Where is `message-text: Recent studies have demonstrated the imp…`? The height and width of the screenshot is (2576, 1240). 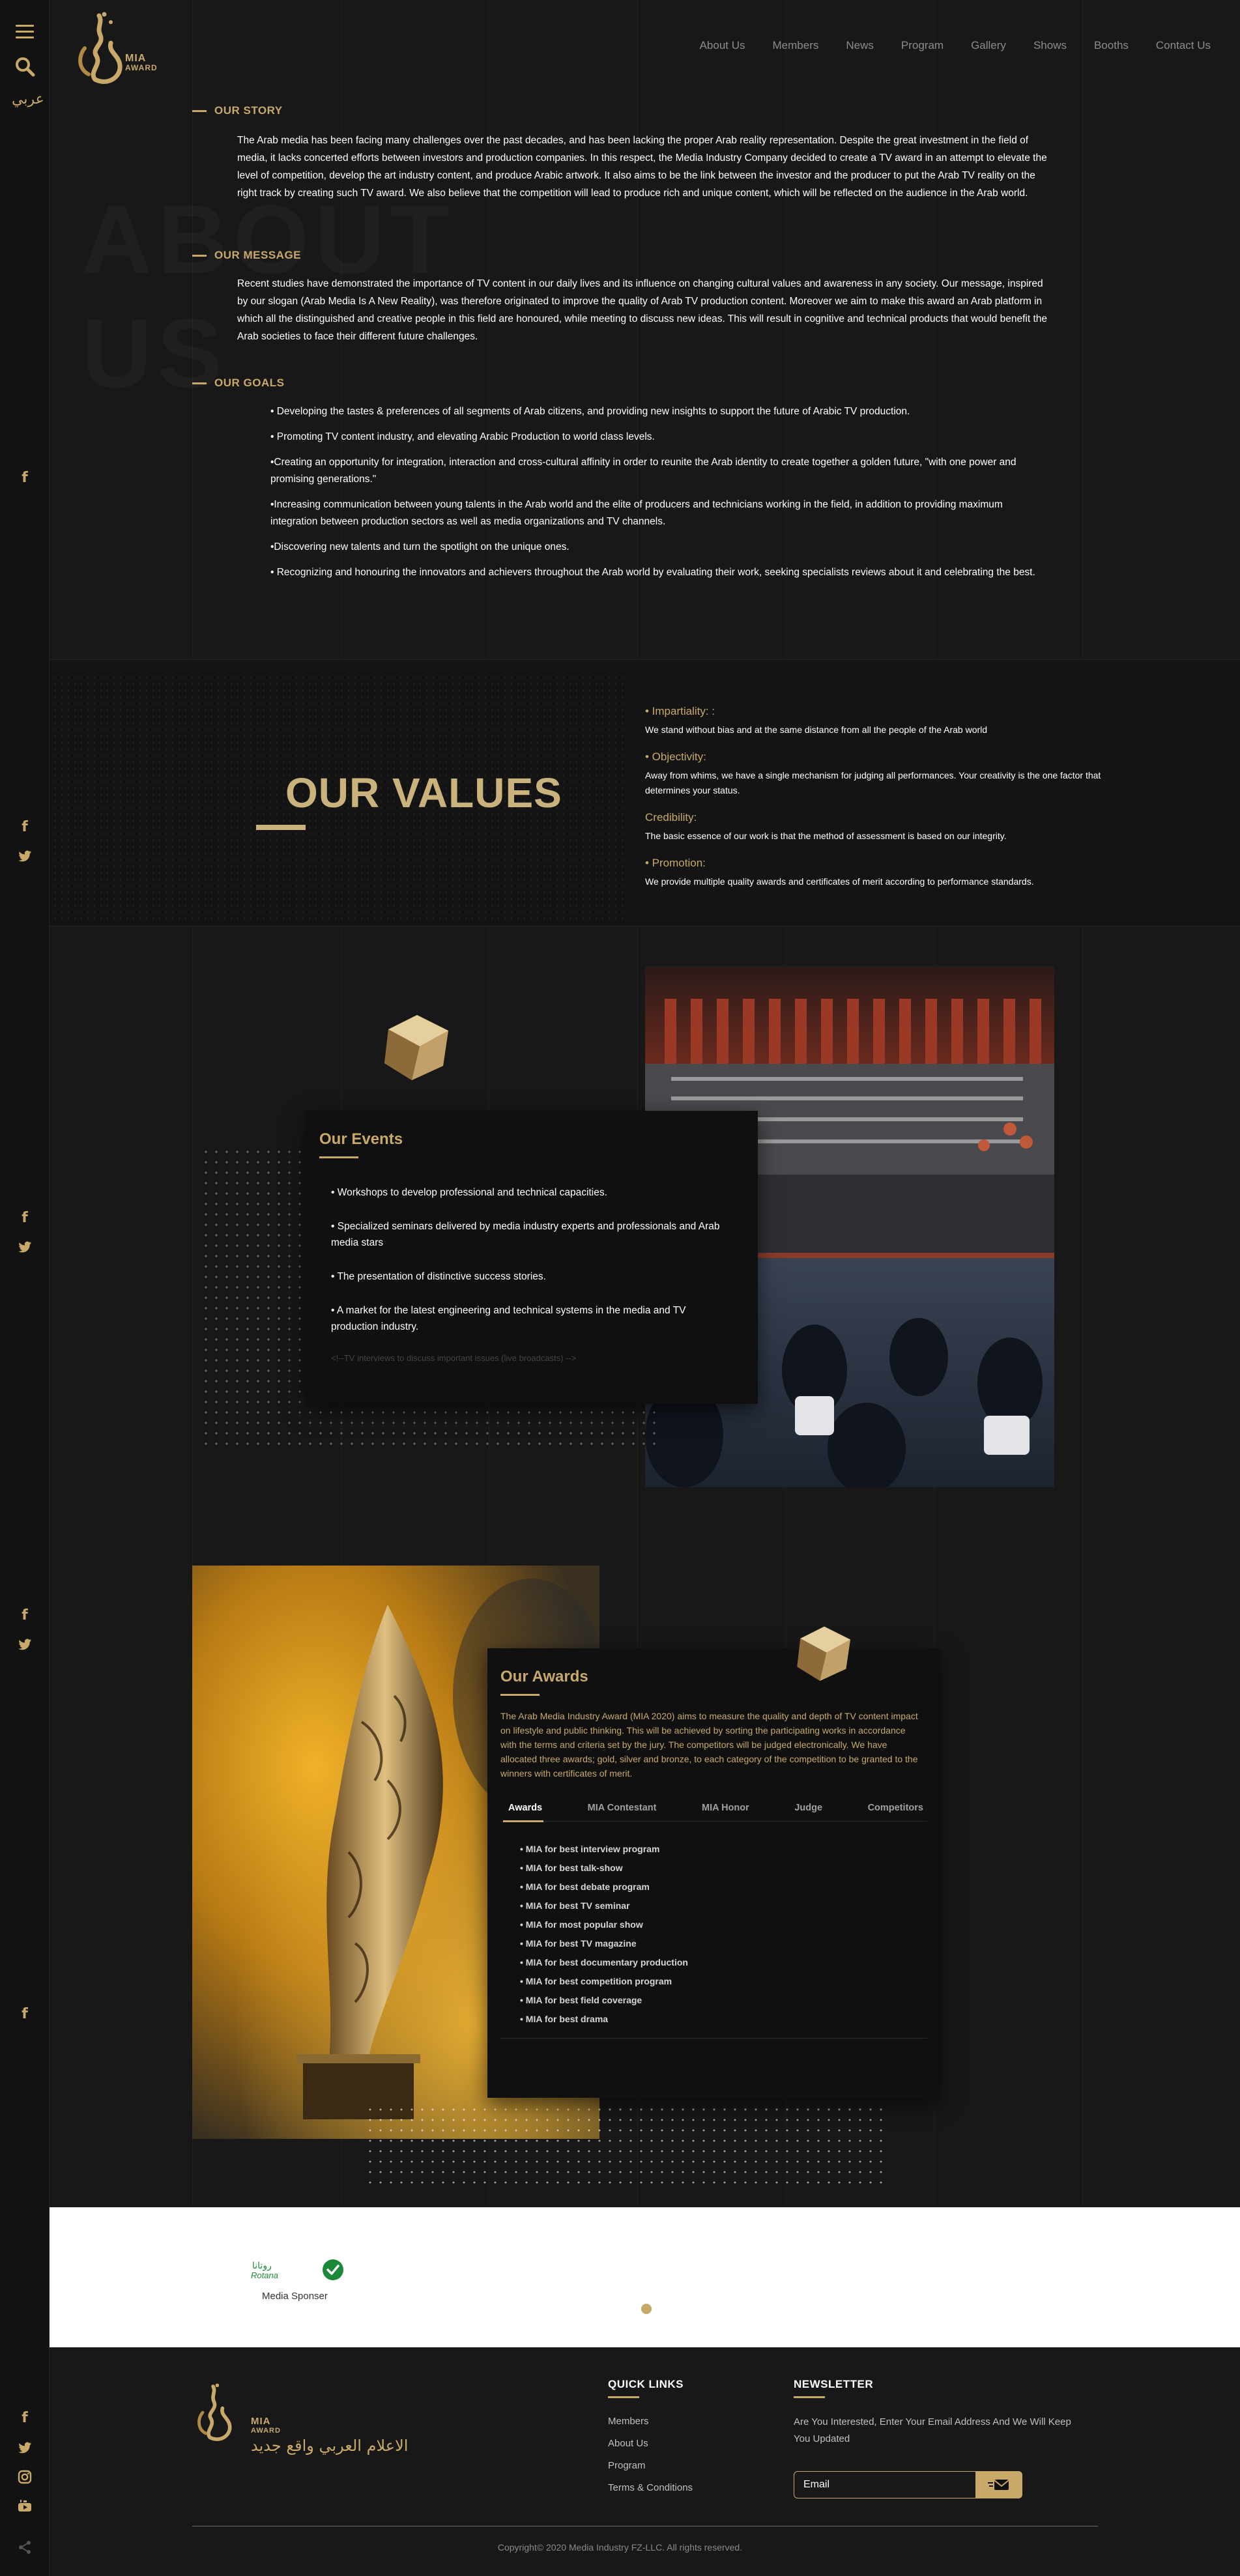 message-text: Recent studies have demonstrated the imp… is located at coordinates (642, 310).